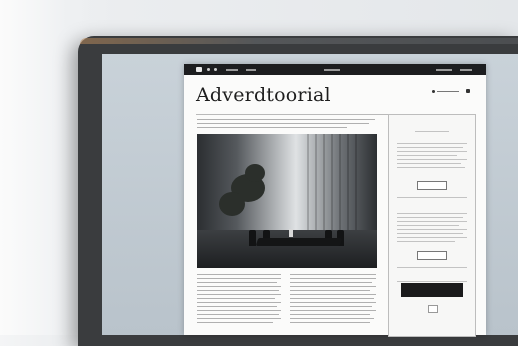  Describe the element at coordinates (299, 41) in the screenshot. I see `bezel-highlight` at that location.